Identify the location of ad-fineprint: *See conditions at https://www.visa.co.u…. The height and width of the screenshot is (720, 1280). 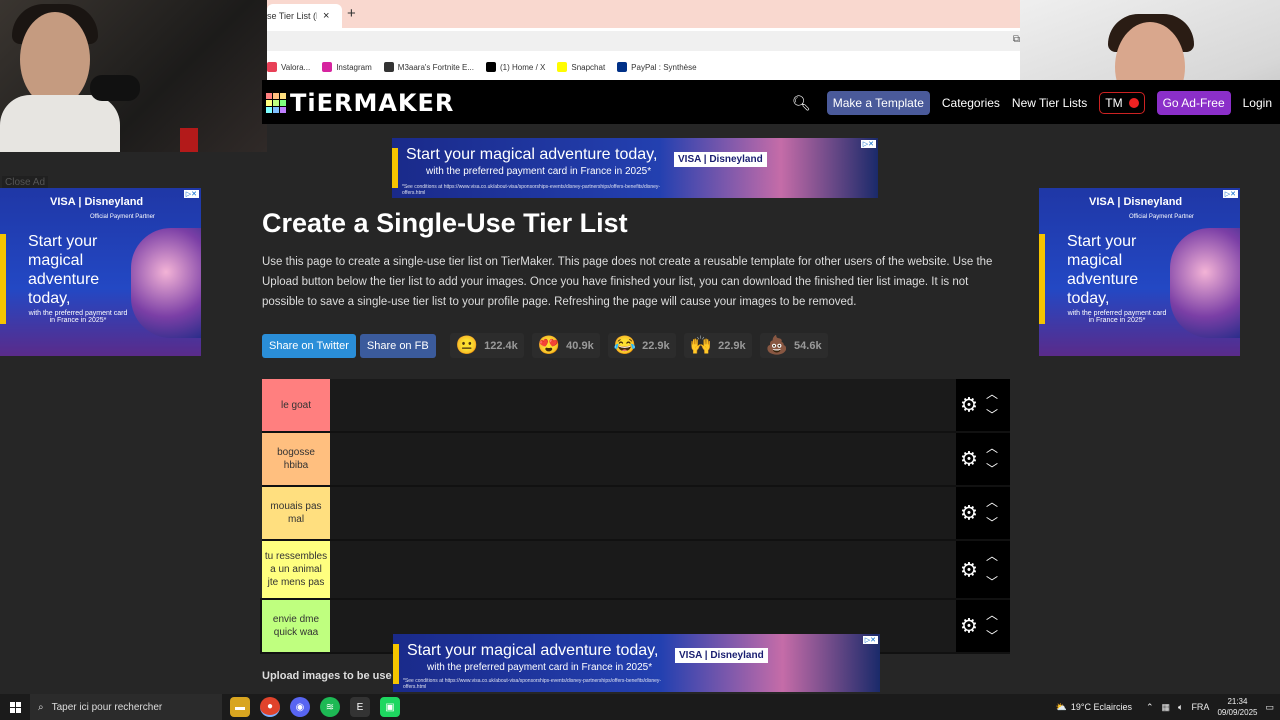
(532, 684).